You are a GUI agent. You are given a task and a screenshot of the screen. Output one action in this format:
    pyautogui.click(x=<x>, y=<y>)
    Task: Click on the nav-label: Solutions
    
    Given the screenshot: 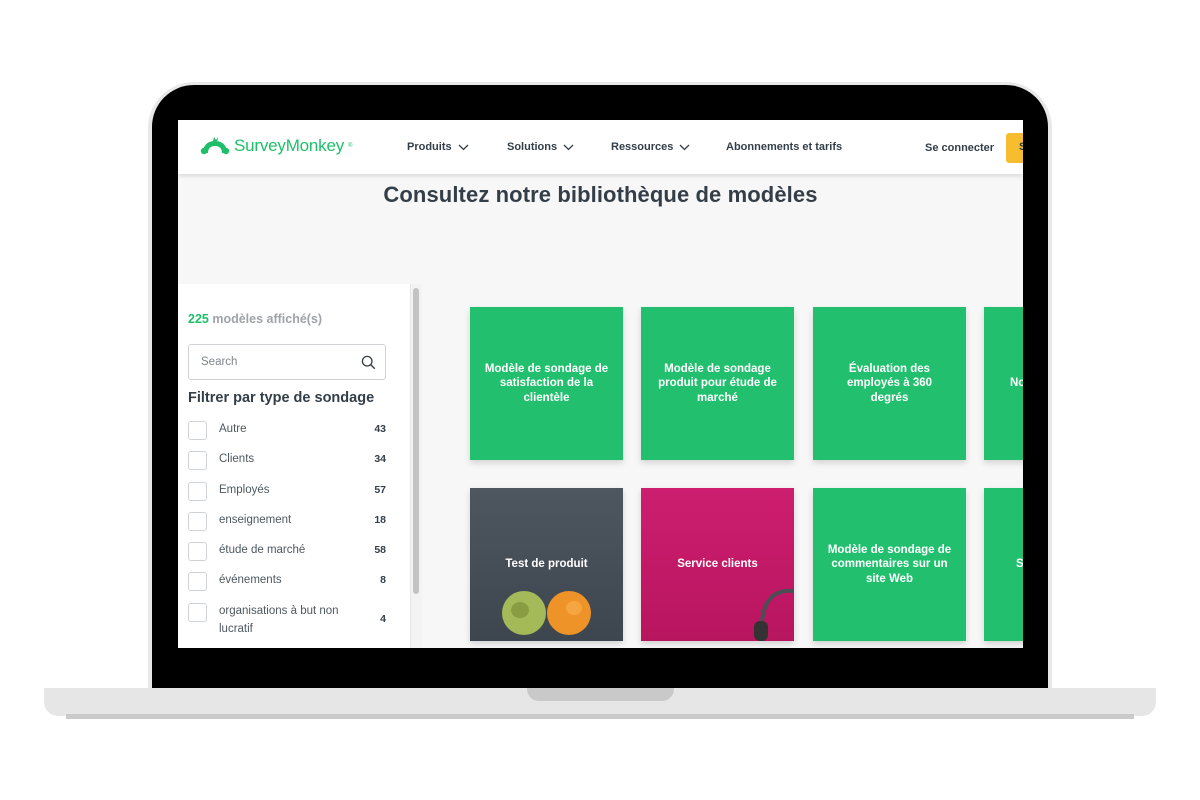 What is the action you would take?
    pyautogui.click(x=532, y=147)
    